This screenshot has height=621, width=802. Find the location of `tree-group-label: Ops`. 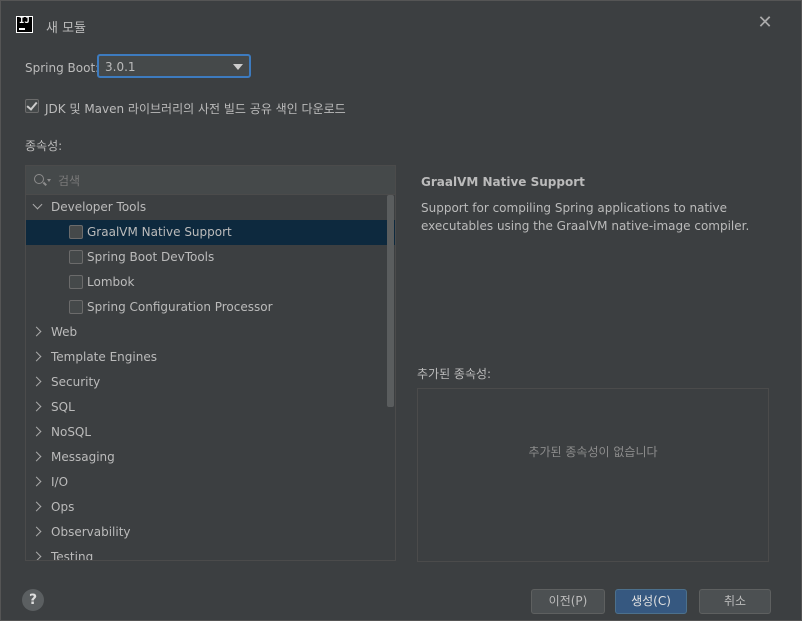

tree-group-label: Ops is located at coordinates (63, 507).